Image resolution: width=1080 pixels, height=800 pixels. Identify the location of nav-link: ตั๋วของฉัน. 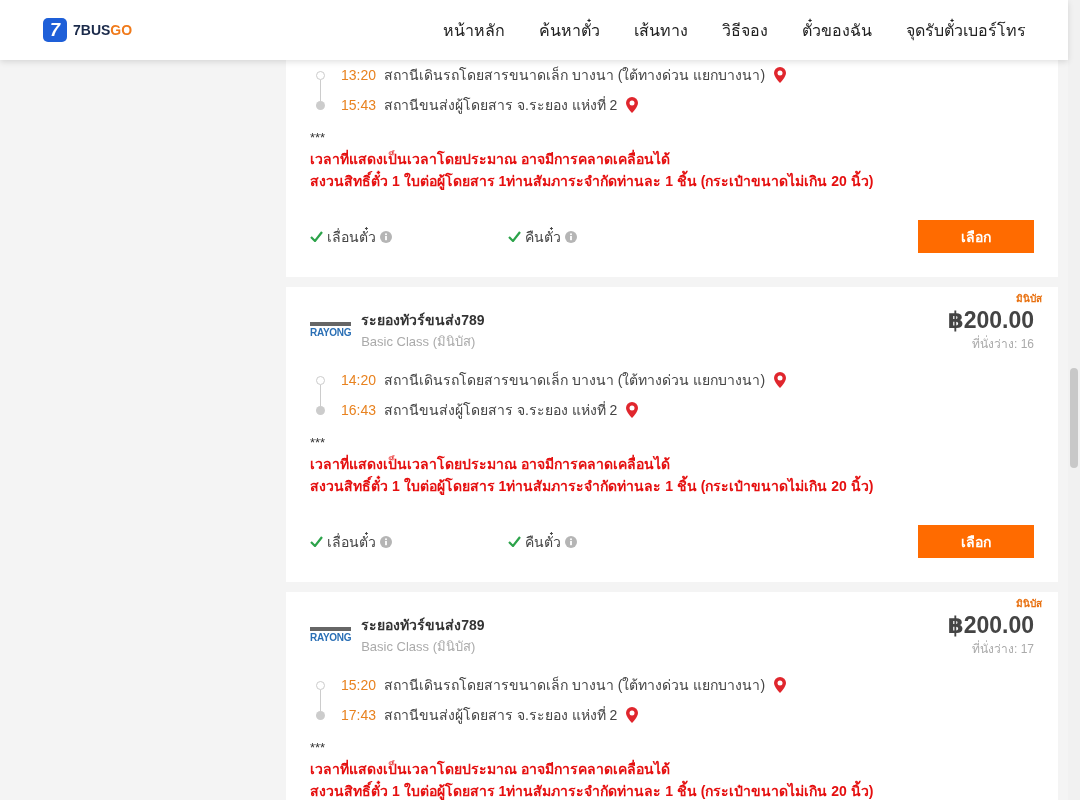
(837, 30).